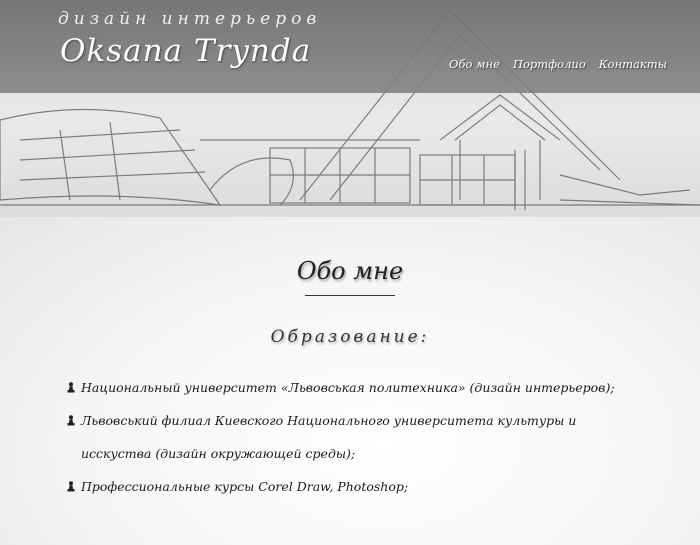 The height and width of the screenshot is (545, 700). What do you see at coordinates (633, 64) in the screenshot?
I see `nav-link-contacts: Контакты` at bounding box center [633, 64].